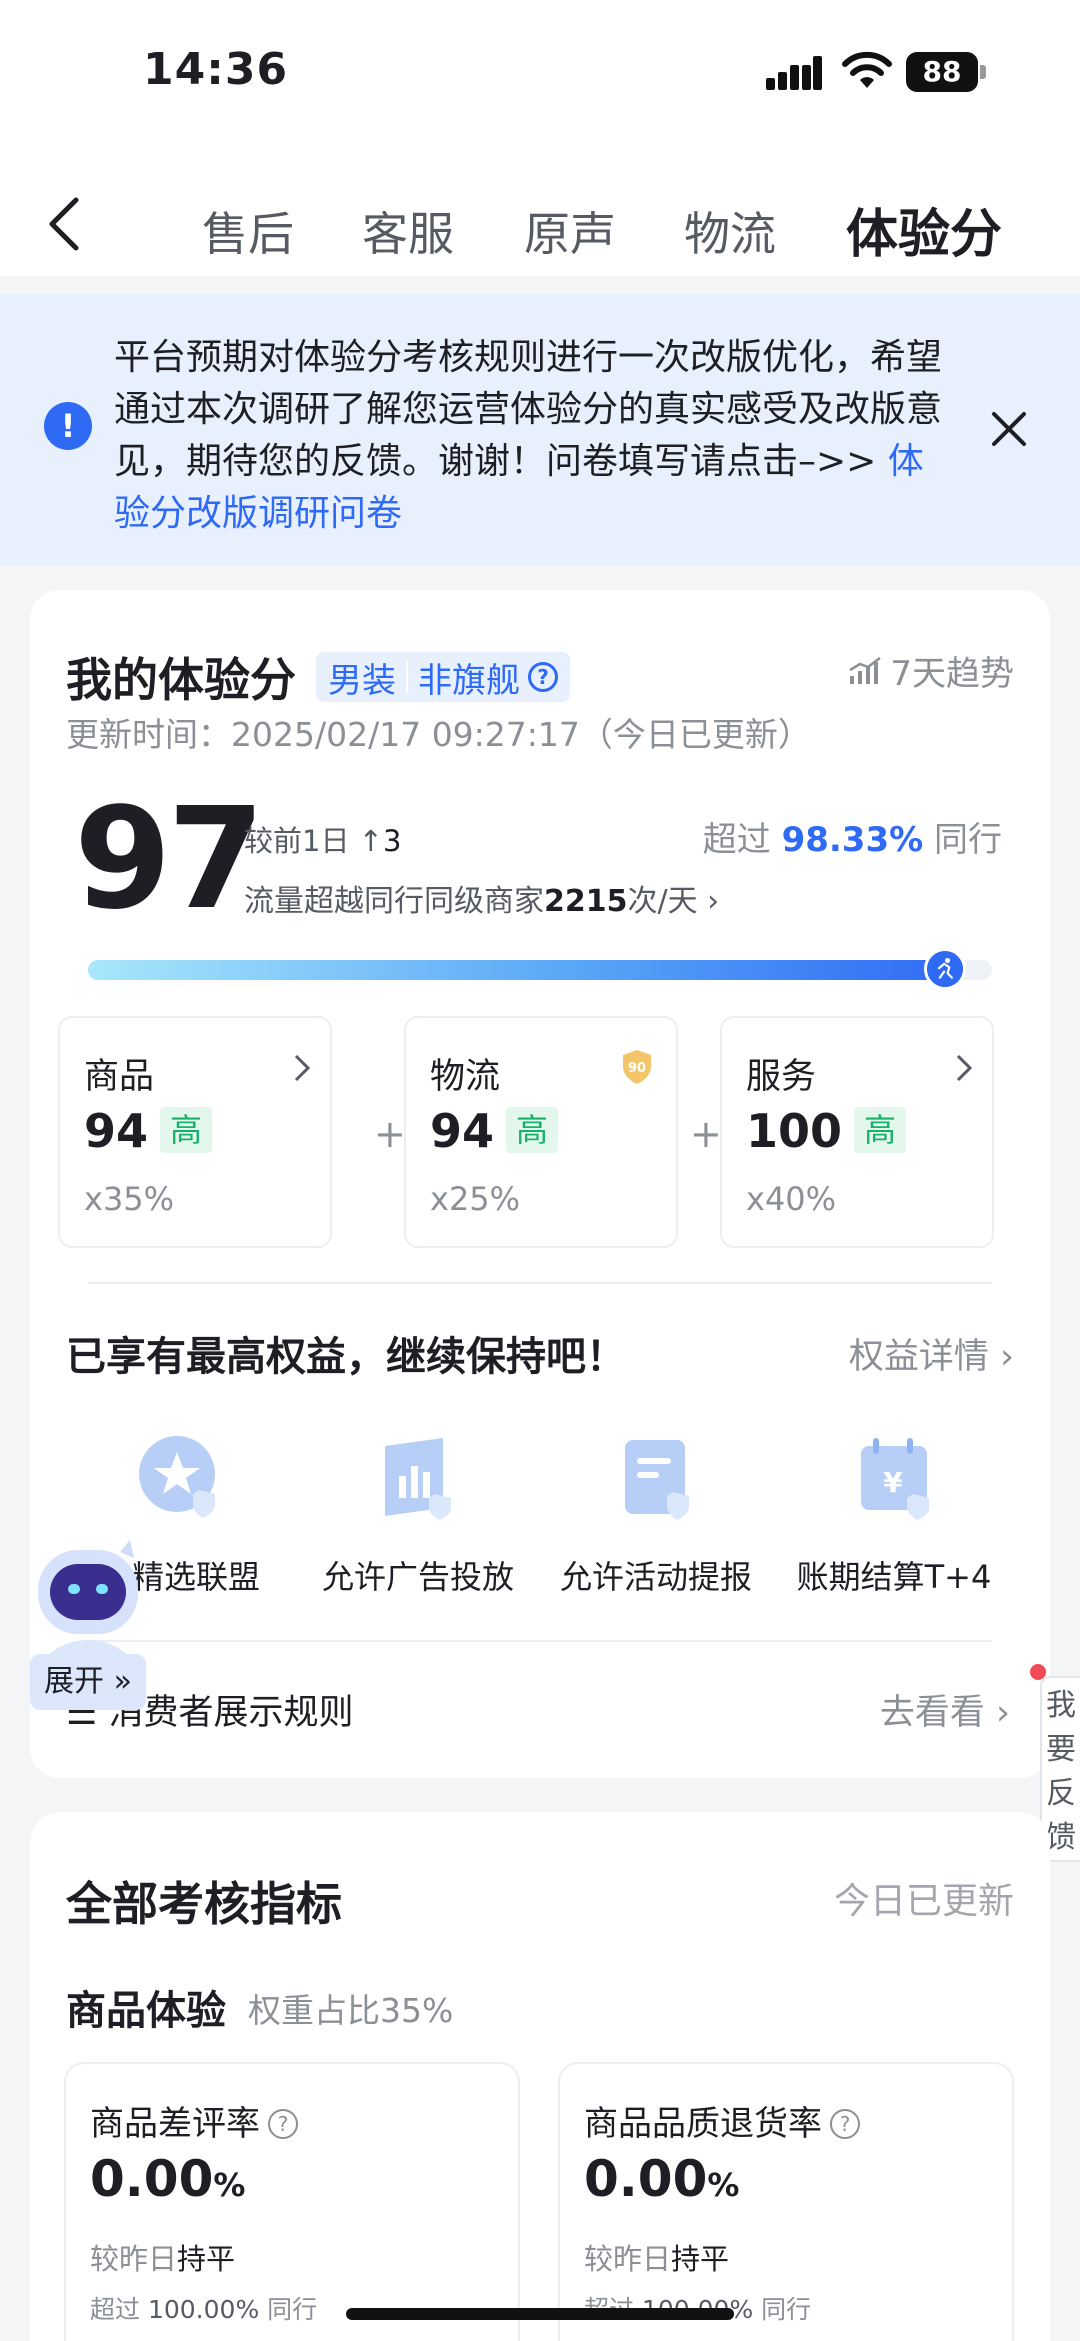 This screenshot has width=1080, height=2341. I want to click on feedback-label: 我要反馈, so click(1061, 1771).